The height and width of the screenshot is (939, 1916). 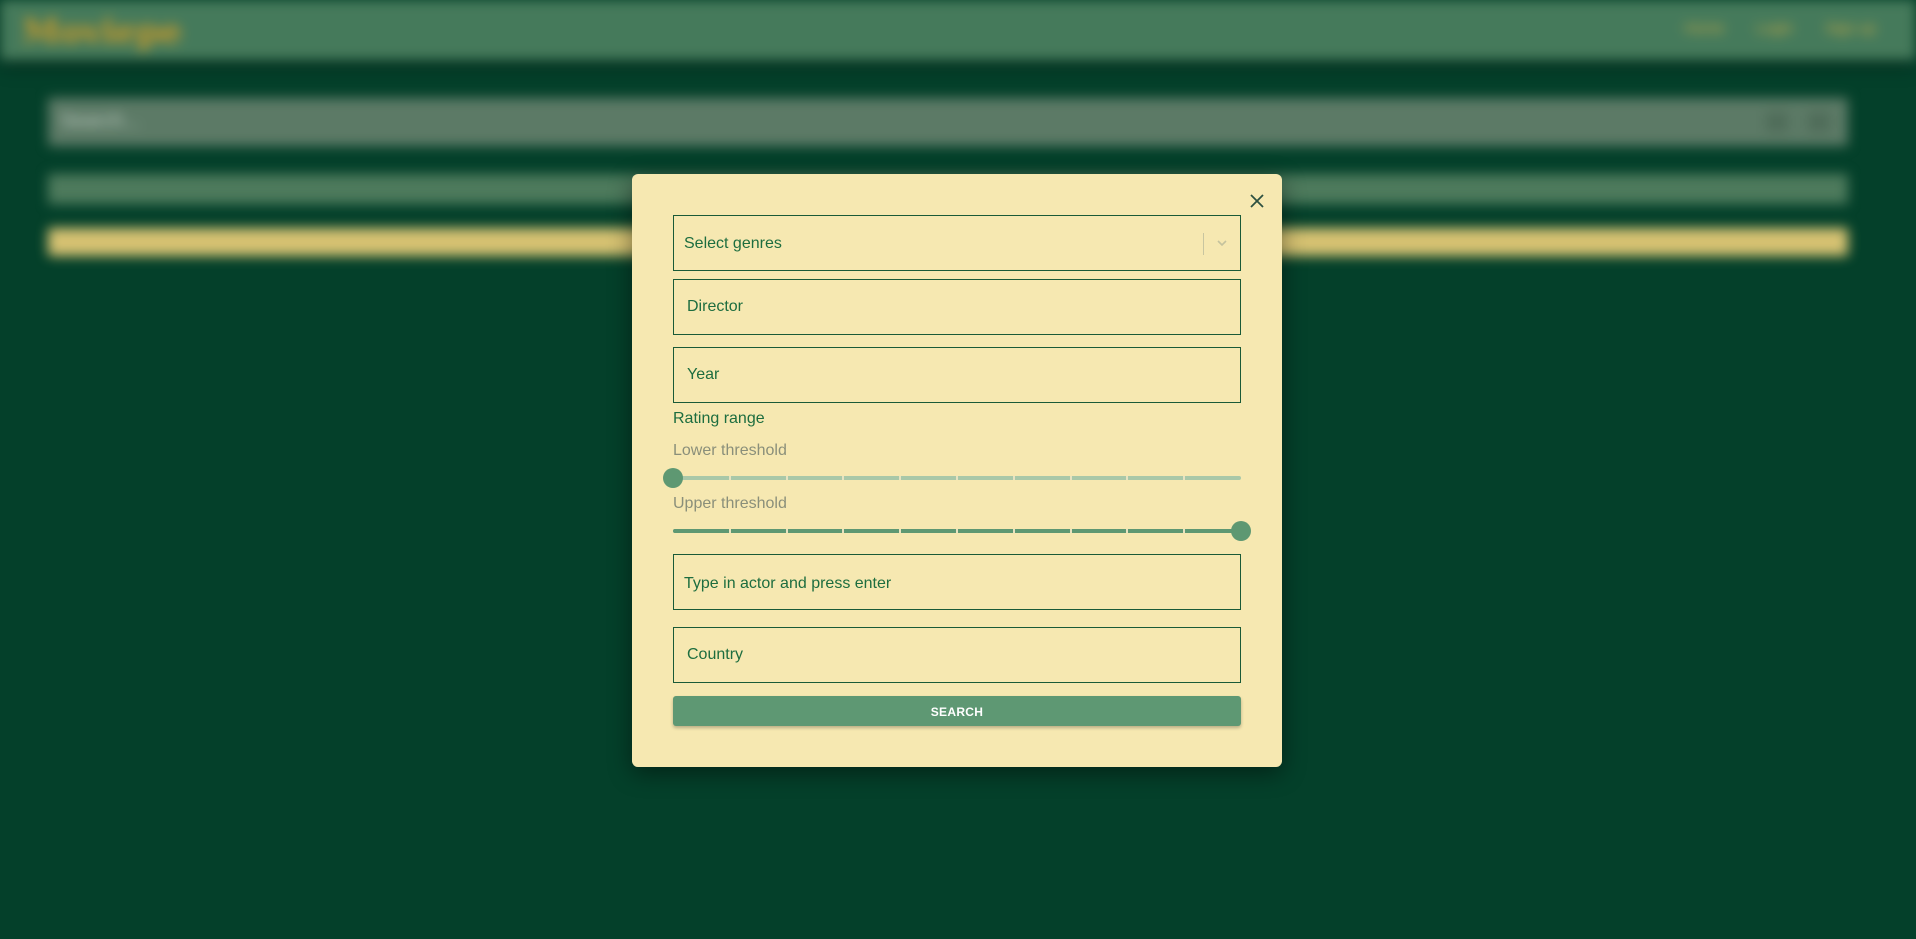 I want to click on rating-range-label: Rating range, so click(x=719, y=418).